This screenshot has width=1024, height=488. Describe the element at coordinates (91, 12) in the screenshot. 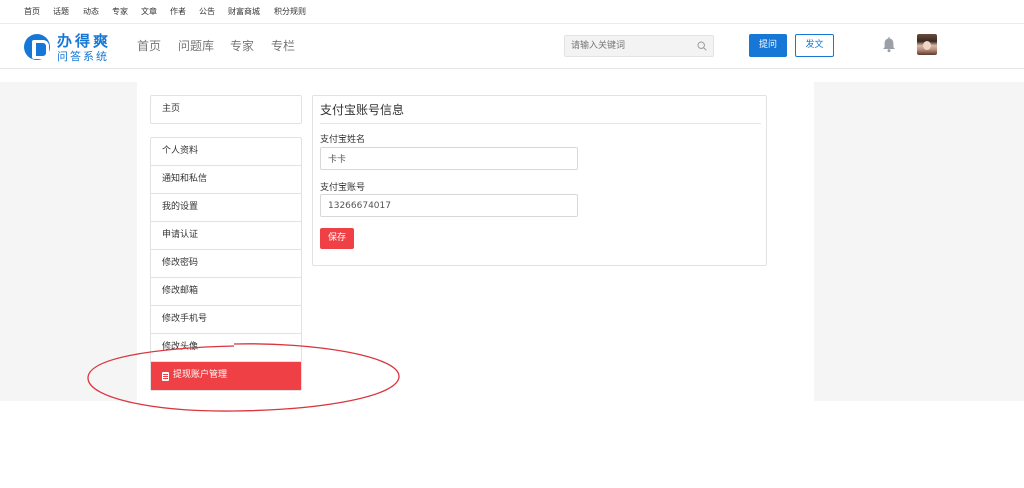

I see `toplink-dynamics: 动态` at that location.